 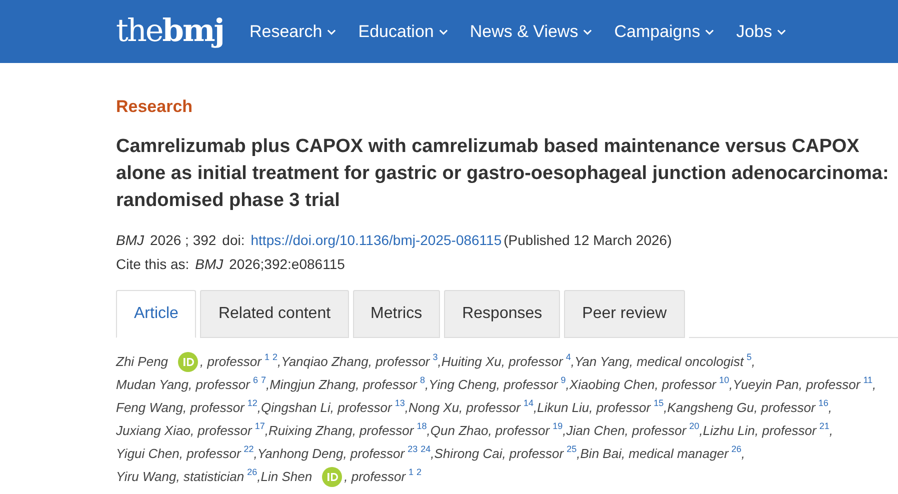 I want to click on affiliation-link: 25, so click(x=571, y=449).